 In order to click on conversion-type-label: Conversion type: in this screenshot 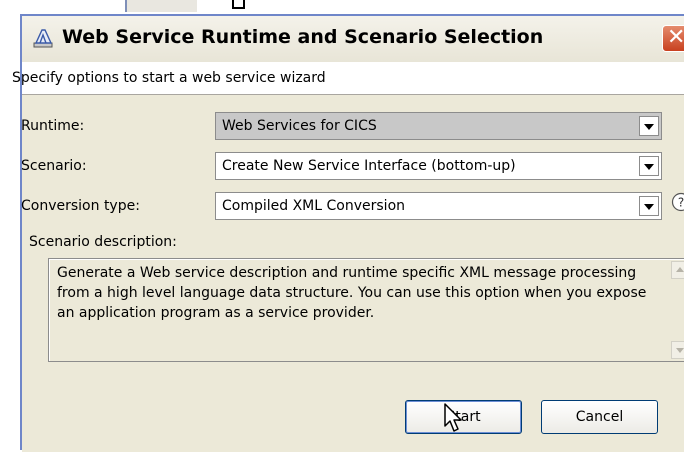, I will do `click(80, 206)`.